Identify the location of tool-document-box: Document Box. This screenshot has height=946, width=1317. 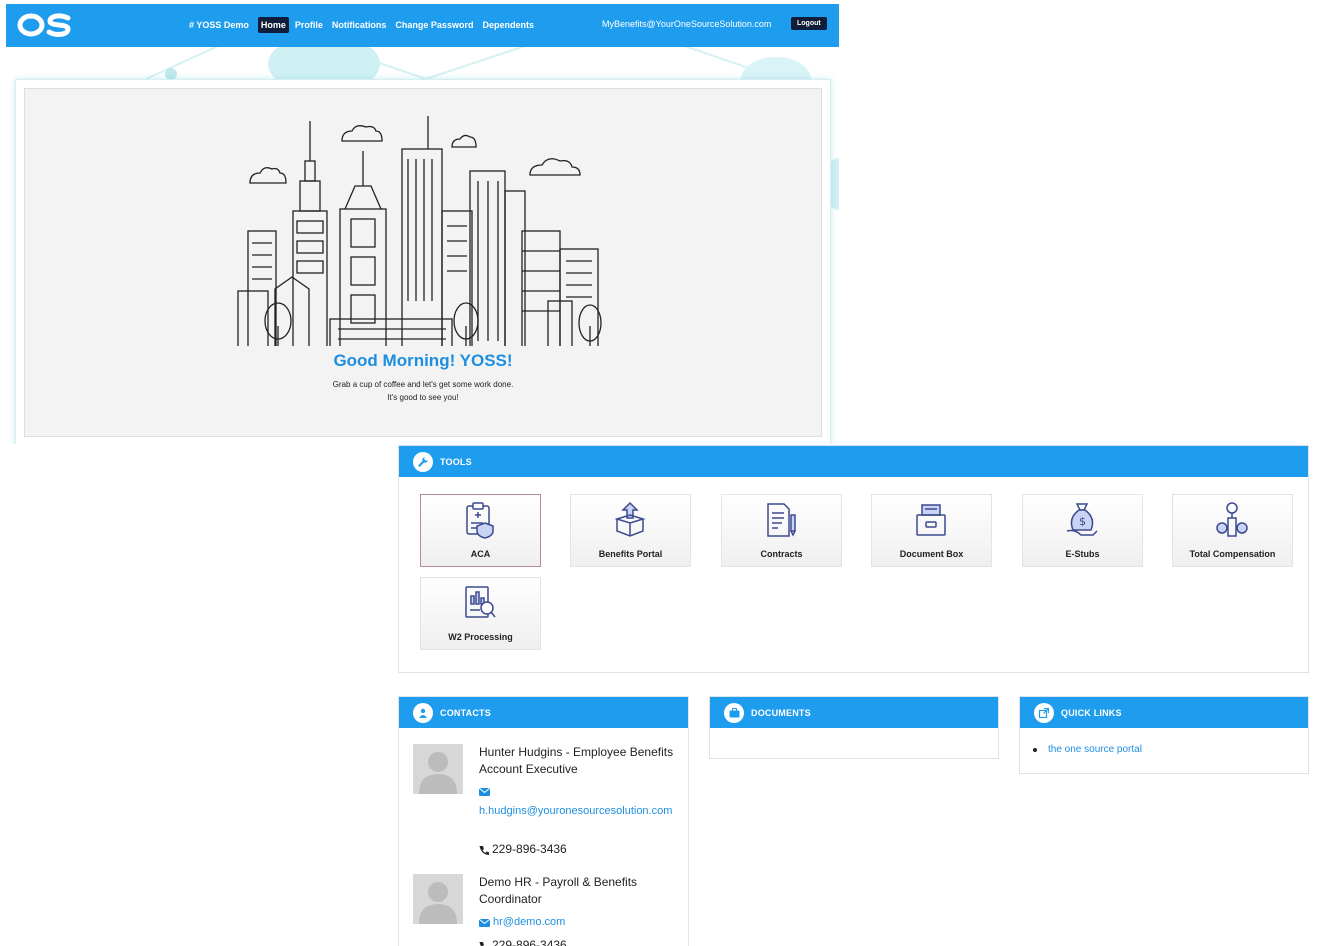
(931, 530).